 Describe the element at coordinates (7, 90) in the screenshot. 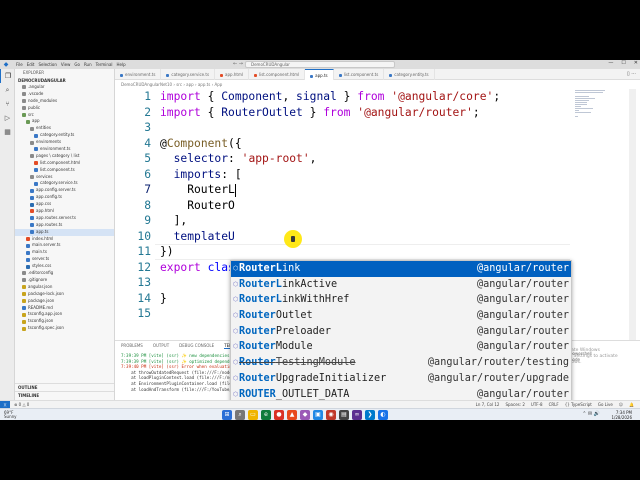

I see `search-icon: ⌕` at that location.